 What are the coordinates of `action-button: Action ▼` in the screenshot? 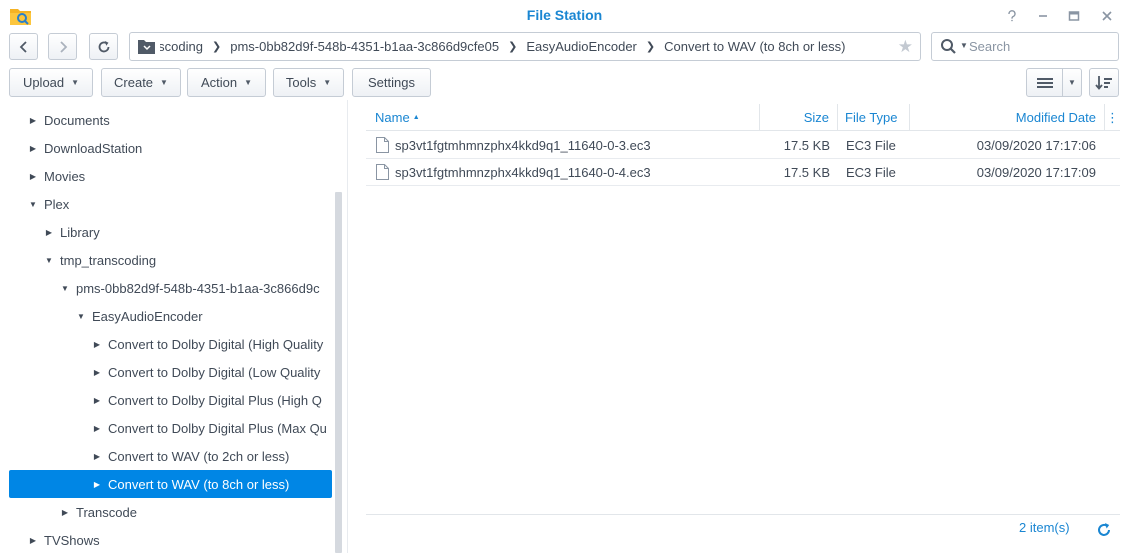 It's located at (226, 82).